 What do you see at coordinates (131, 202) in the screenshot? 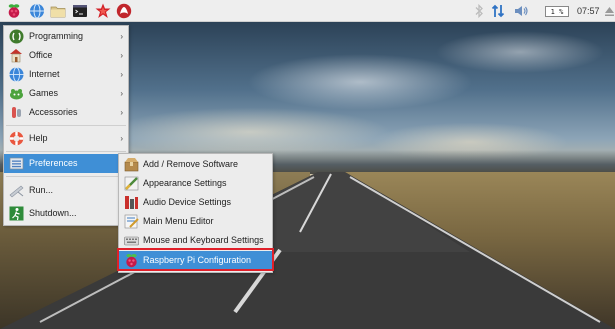
I see `audio-device-settings-icon` at bounding box center [131, 202].